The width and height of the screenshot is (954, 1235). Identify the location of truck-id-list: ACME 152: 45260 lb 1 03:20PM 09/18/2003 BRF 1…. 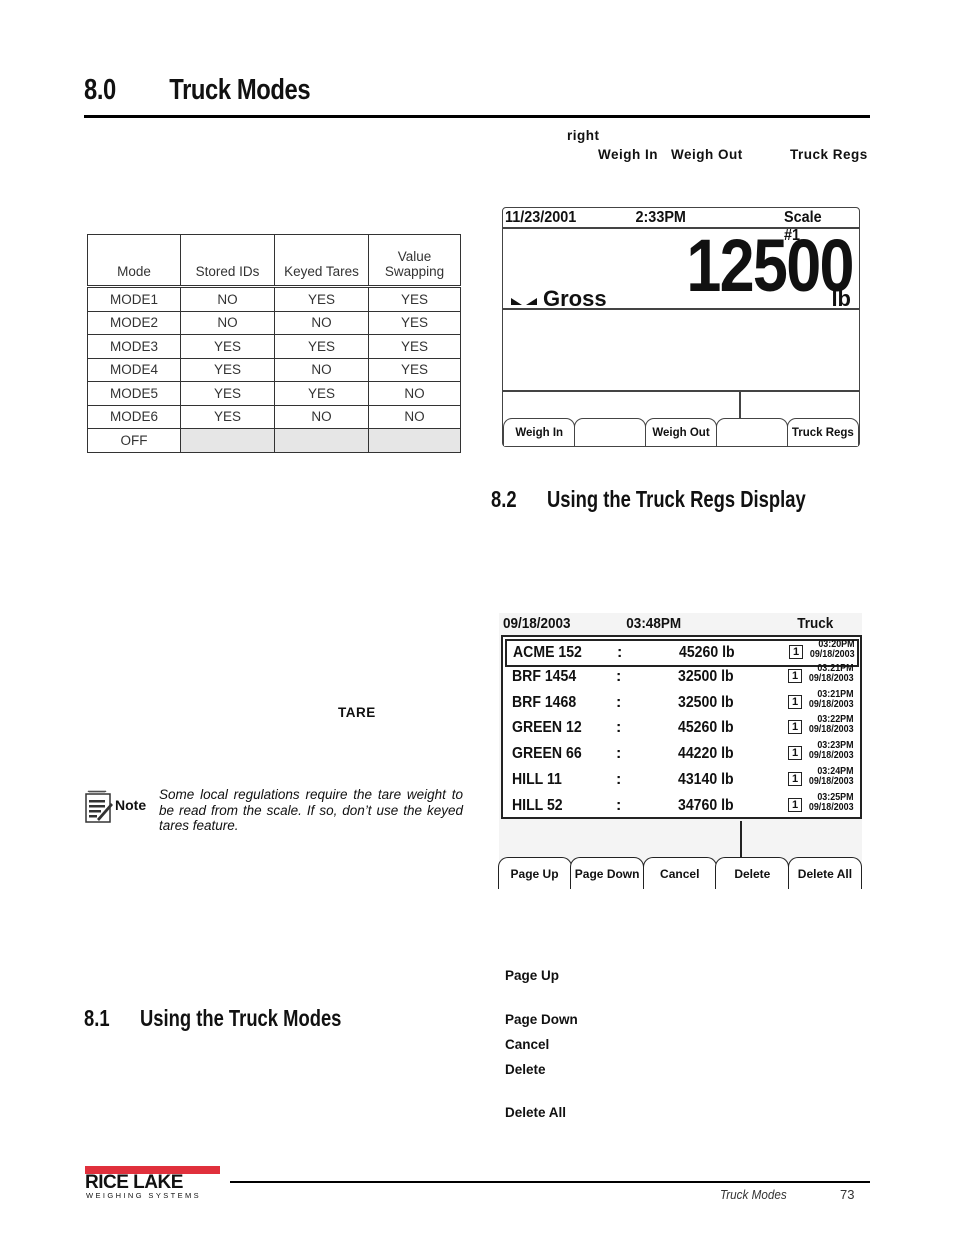
(681, 727).